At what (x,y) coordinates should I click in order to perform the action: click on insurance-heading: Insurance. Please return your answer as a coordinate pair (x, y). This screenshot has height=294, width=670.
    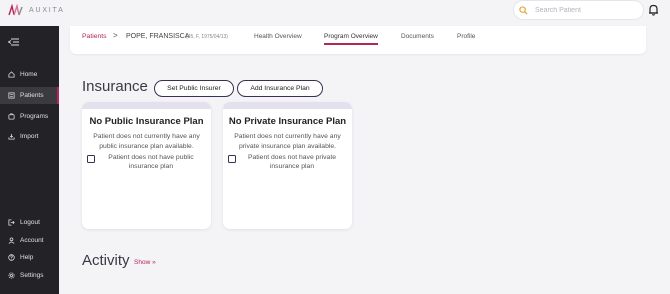
    Looking at the image, I should click on (115, 86).